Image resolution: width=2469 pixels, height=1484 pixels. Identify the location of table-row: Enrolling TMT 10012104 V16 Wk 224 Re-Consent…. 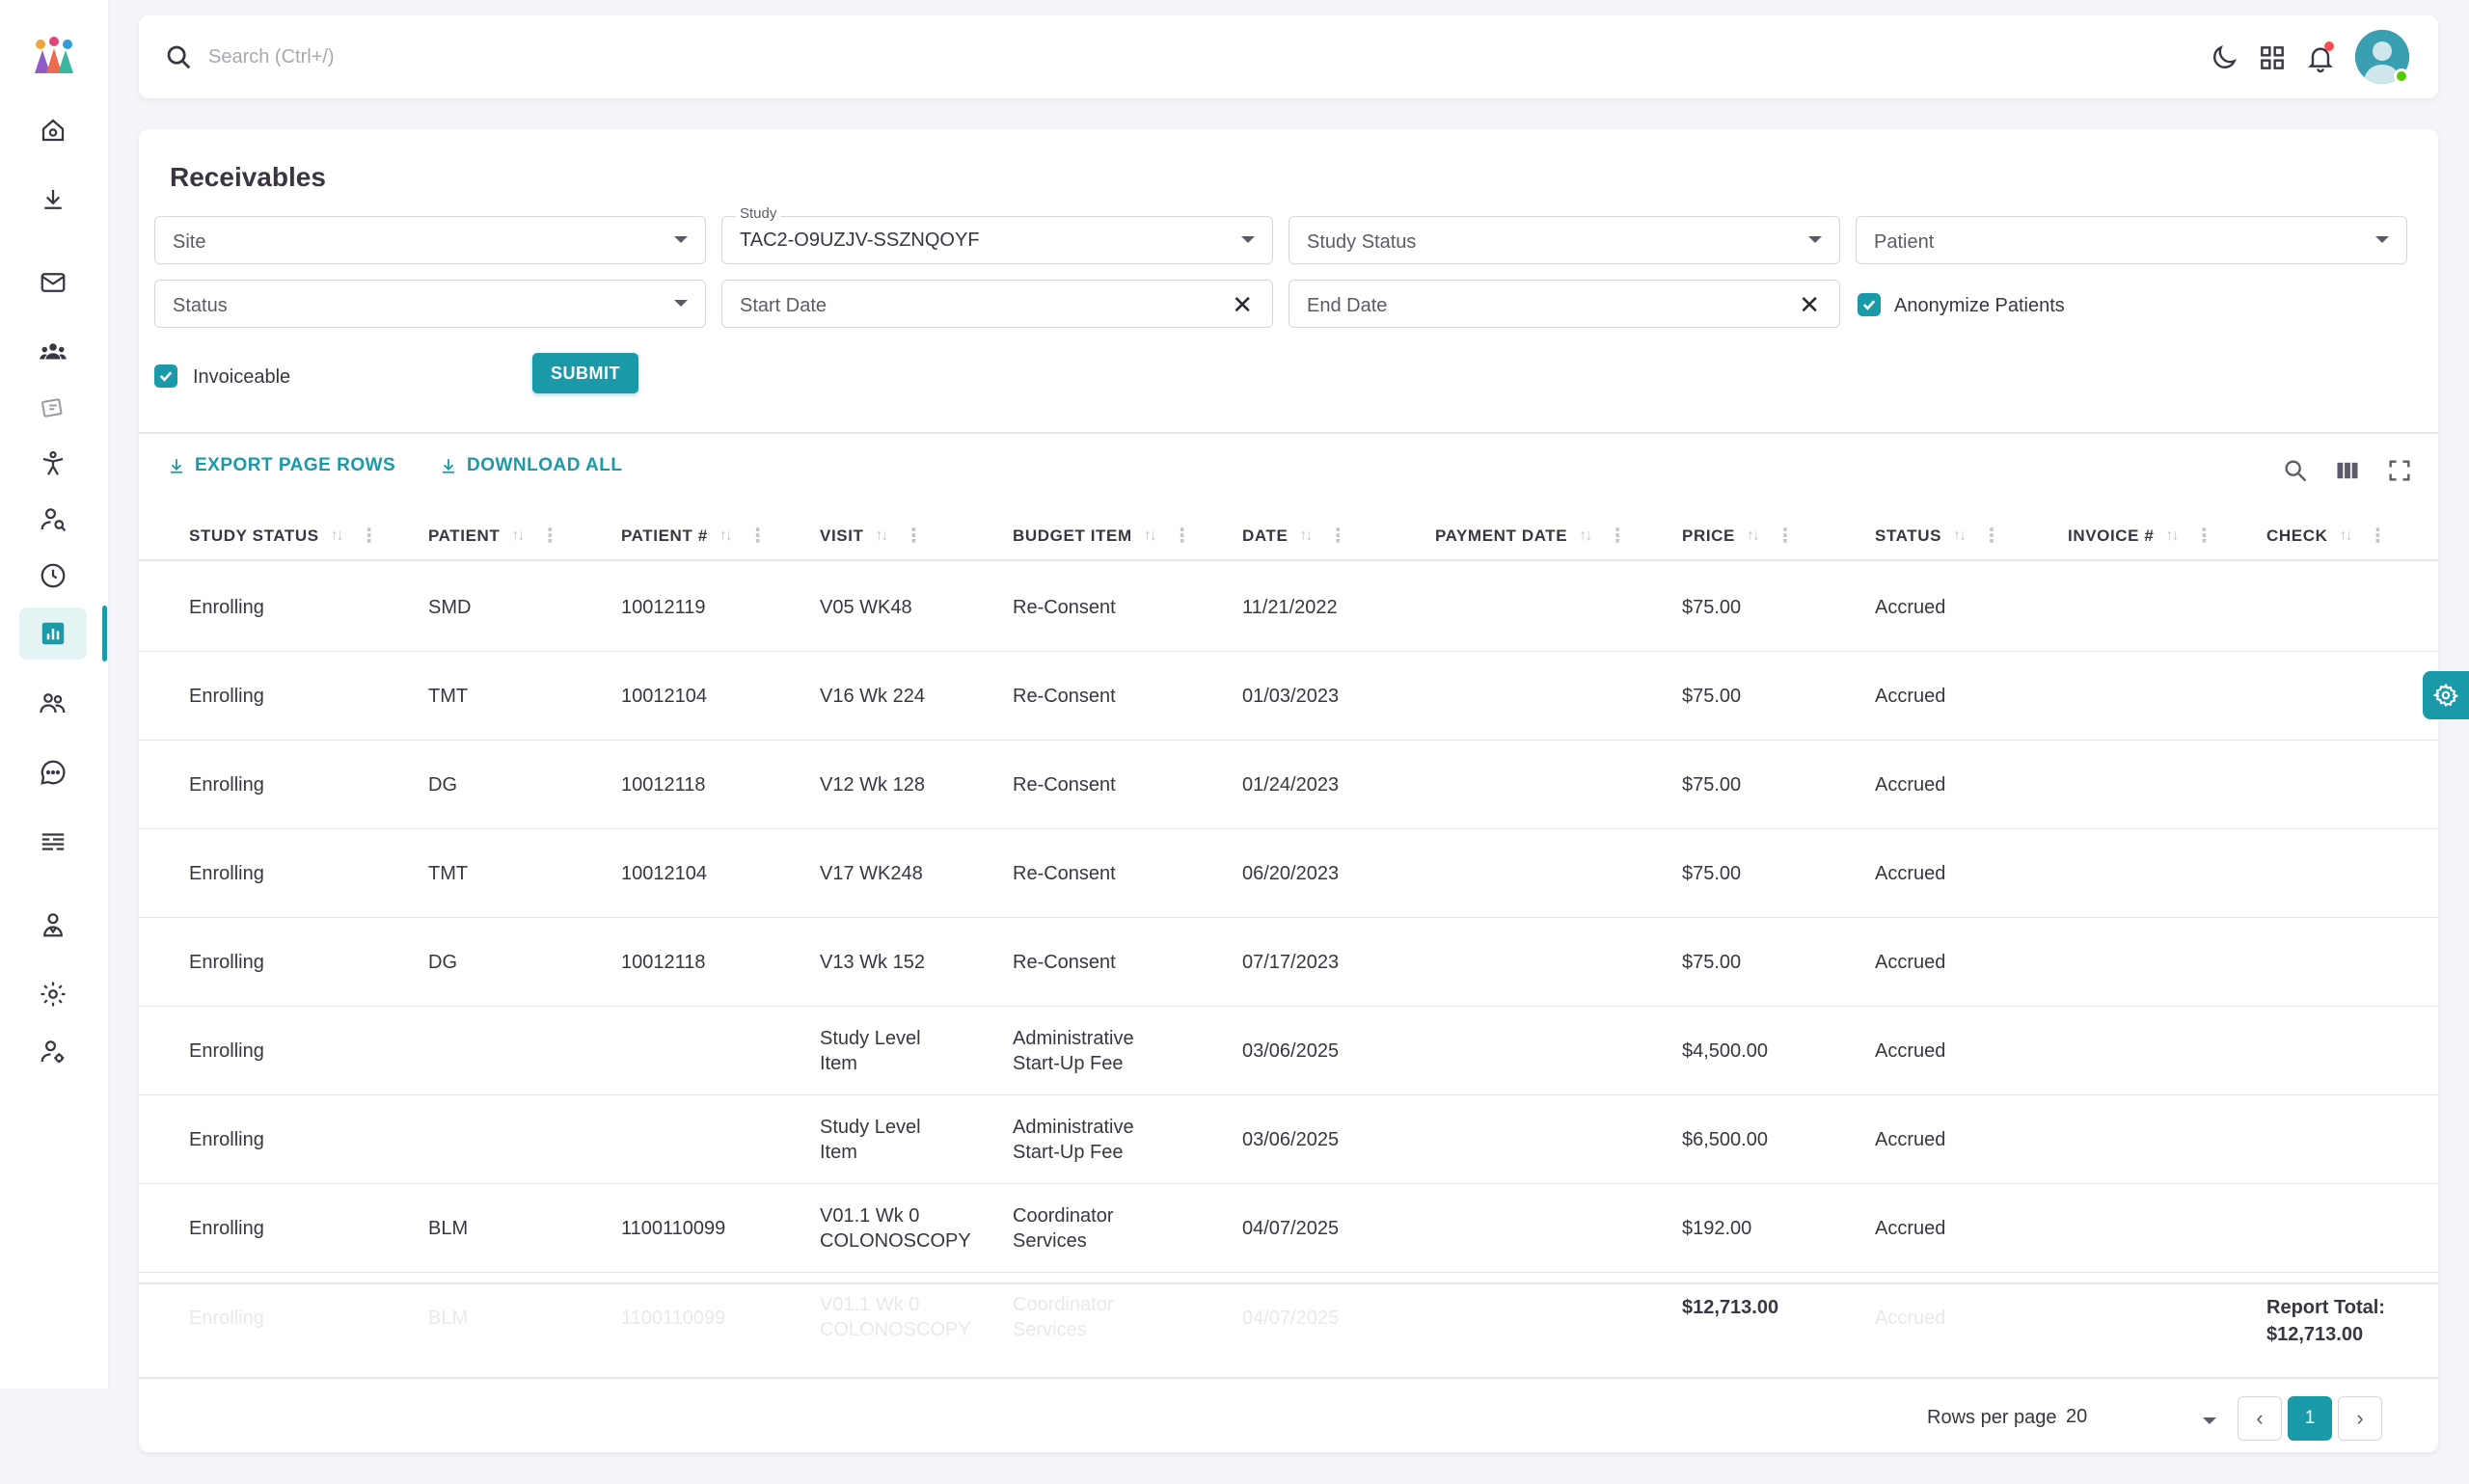
(1288, 696).